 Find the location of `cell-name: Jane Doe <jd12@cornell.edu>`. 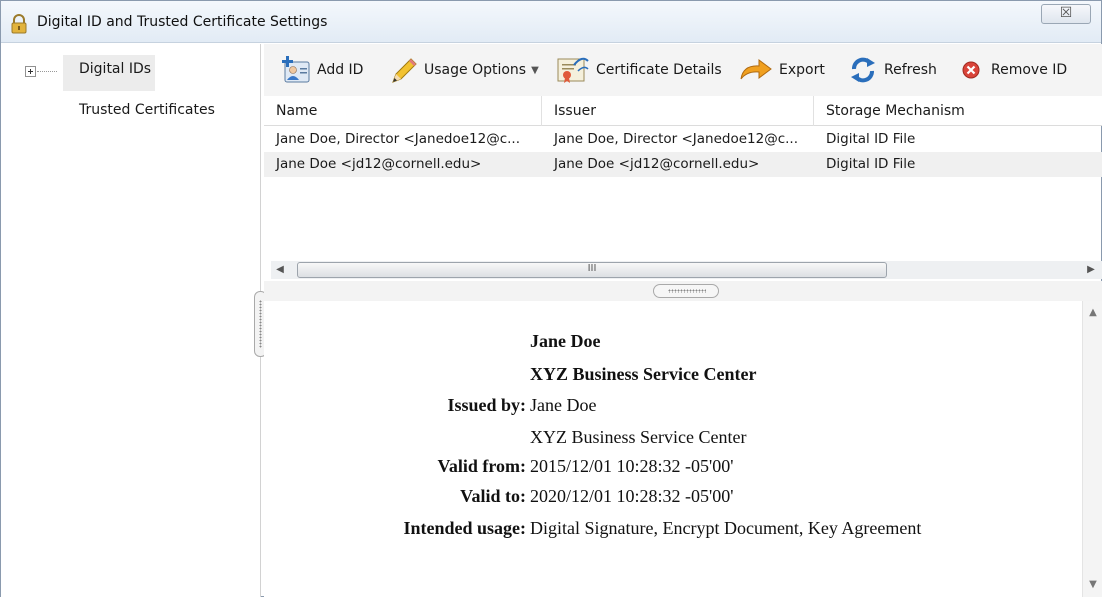

cell-name: Jane Doe <jd12@cornell.edu> is located at coordinates (379, 164).